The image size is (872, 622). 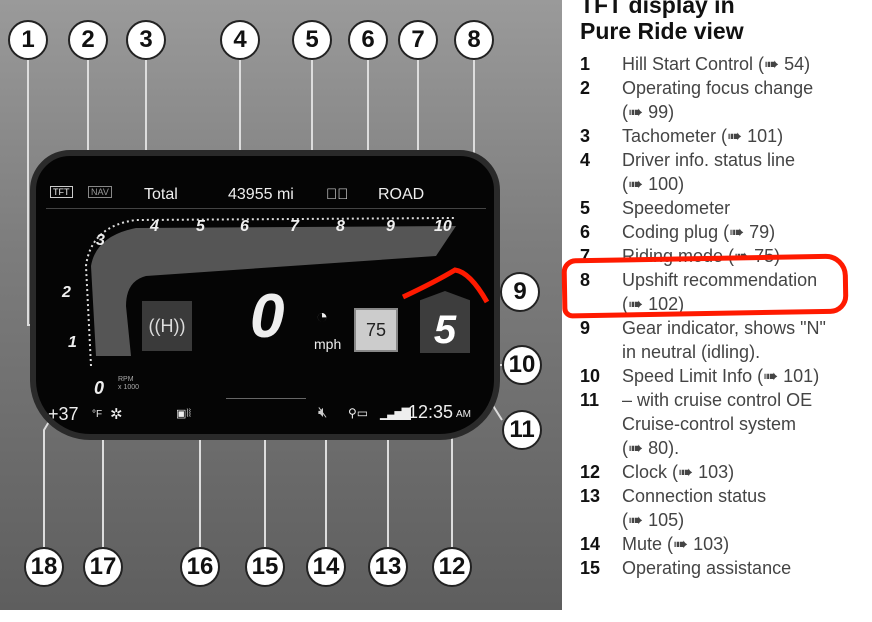 I want to click on tacho-tick-6: 6, so click(x=244, y=226).